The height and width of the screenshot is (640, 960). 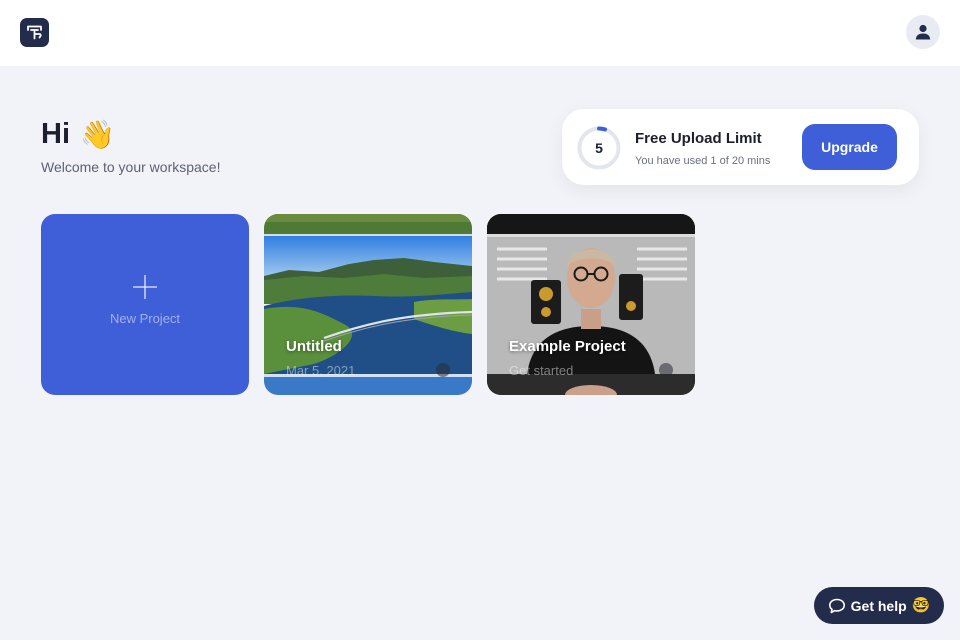 What do you see at coordinates (599, 148) in the screenshot?
I see `usage-percent-label: 5` at bounding box center [599, 148].